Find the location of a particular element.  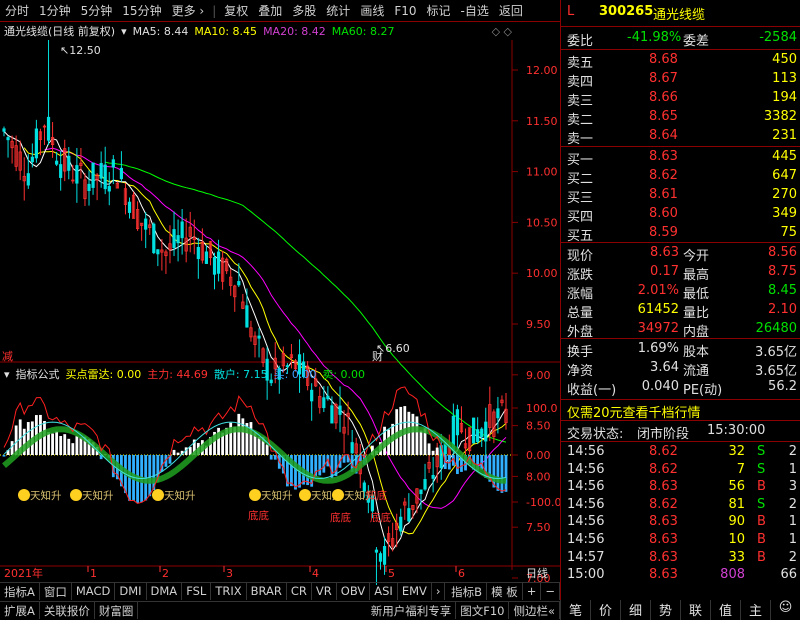

multi-stock-button: 多股 is located at coordinates (304, 10).